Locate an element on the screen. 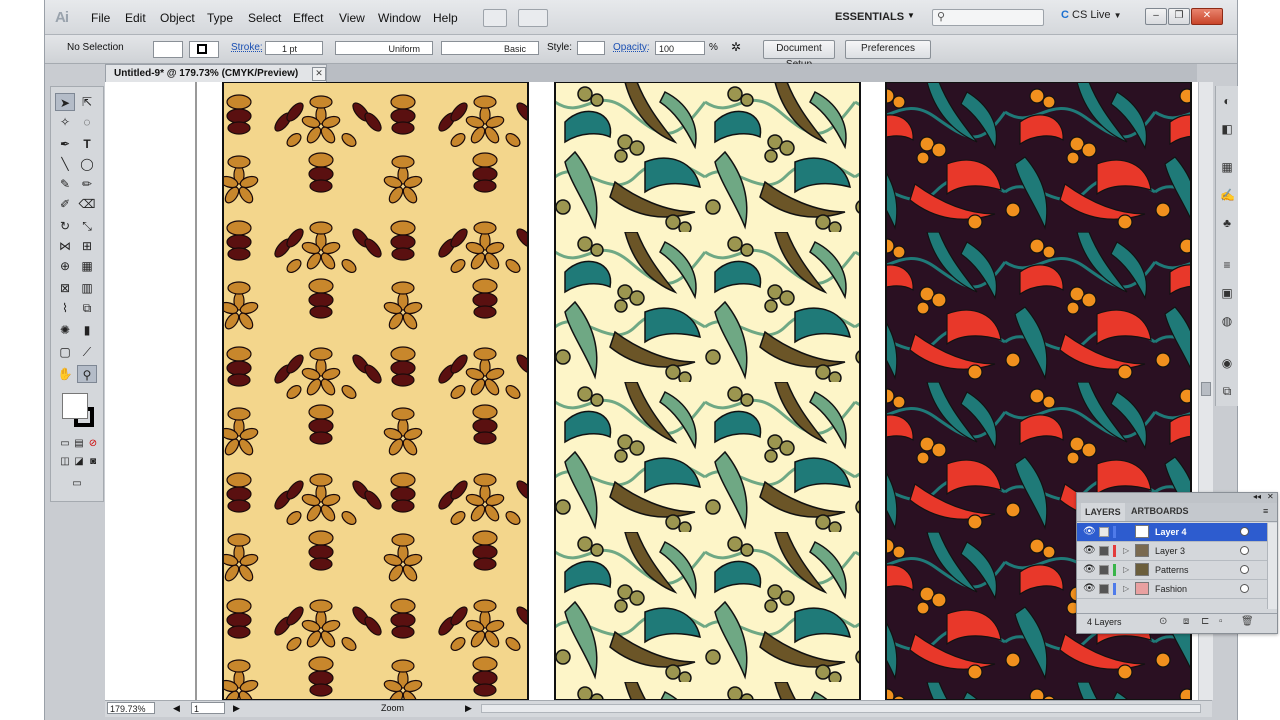 This screenshot has width=1280, height=720. status-menu-icon: ▶ is located at coordinates (468, 708).